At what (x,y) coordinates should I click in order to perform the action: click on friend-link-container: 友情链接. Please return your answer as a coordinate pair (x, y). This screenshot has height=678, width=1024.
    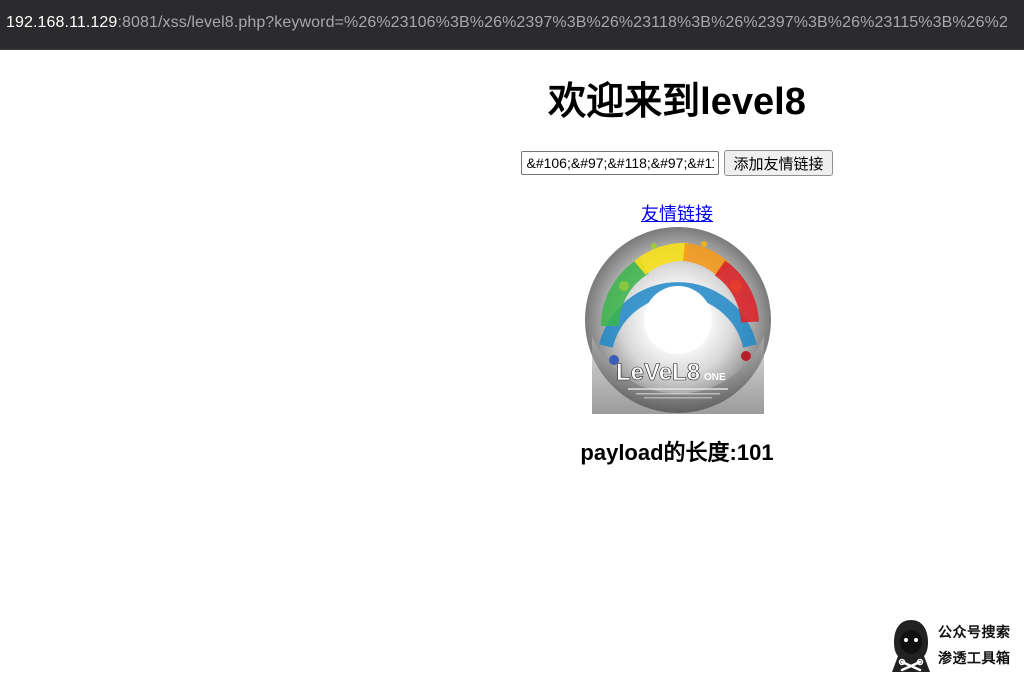
    Looking at the image, I should click on (677, 214).